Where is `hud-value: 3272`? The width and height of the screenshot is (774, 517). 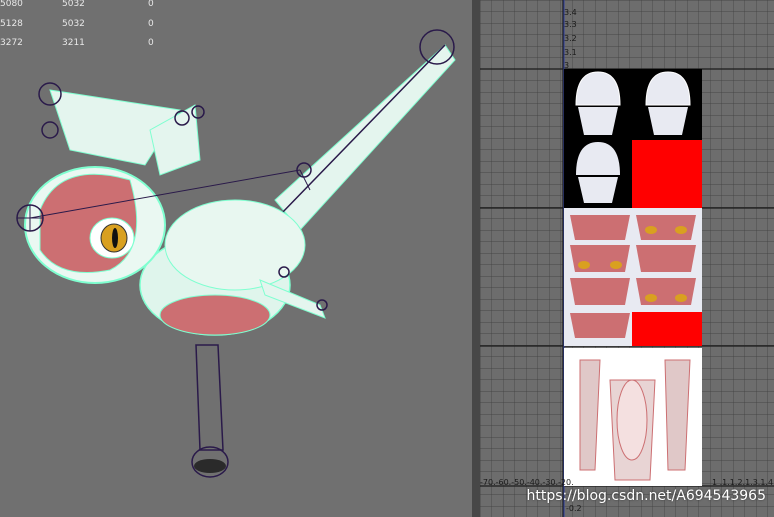 hud-value: 3272 is located at coordinates (11, 43).